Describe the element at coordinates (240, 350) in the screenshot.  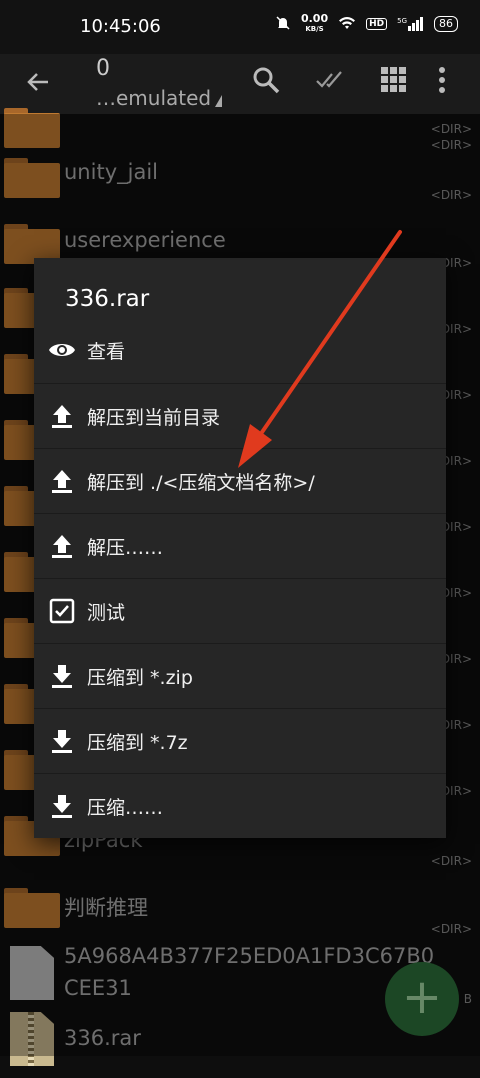
I see `menu-item-view: 查看` at that location.